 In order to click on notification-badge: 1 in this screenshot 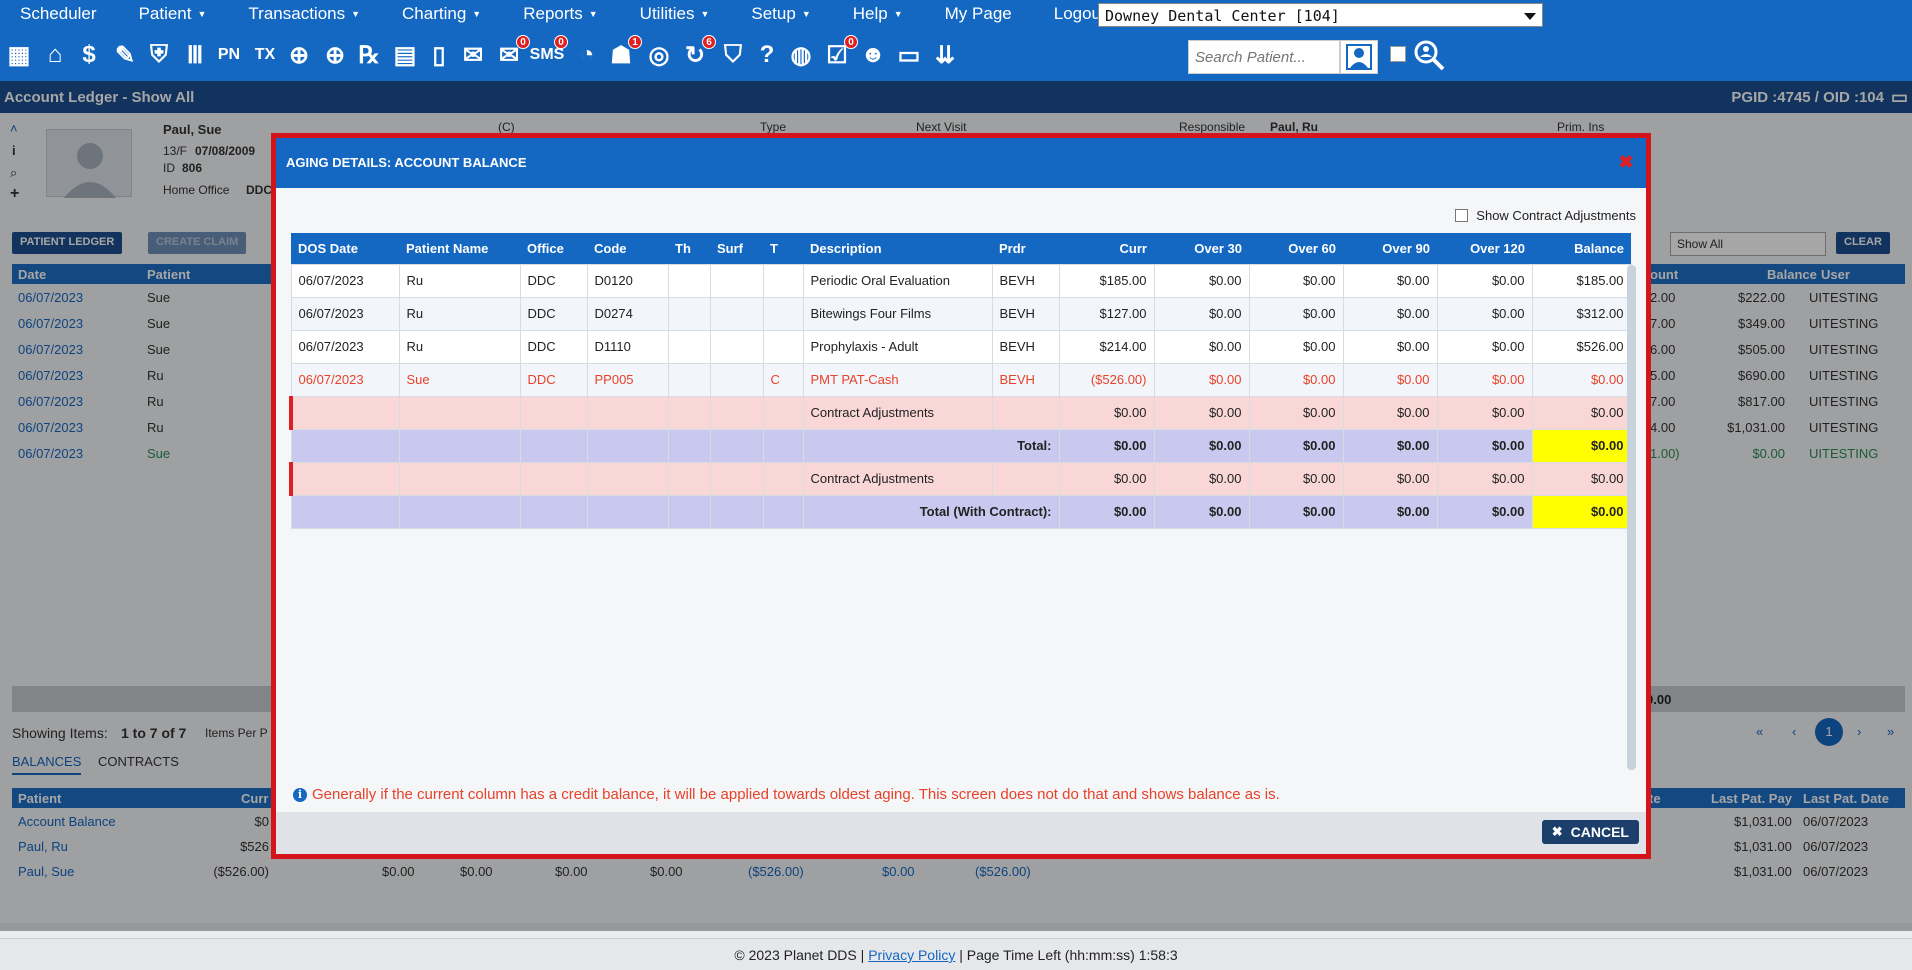, I will do `click(635, 42)`.